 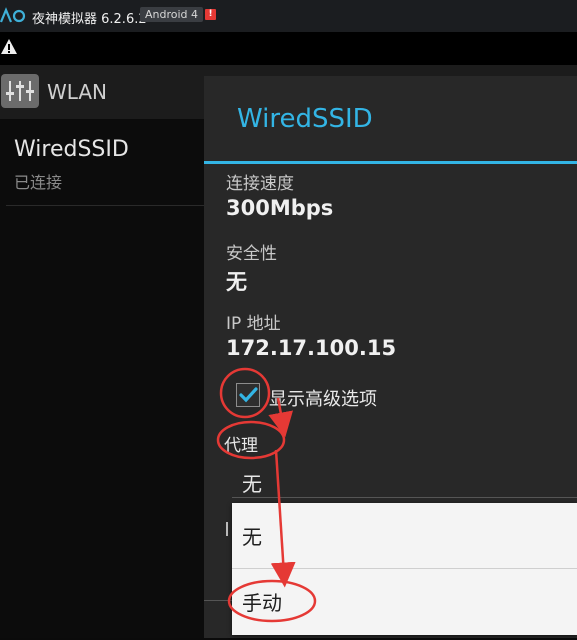 What do you see at coordinates (272, 601) in the screenshot?
I see `manual-highlight-circle` at bounding box center [272, 601].